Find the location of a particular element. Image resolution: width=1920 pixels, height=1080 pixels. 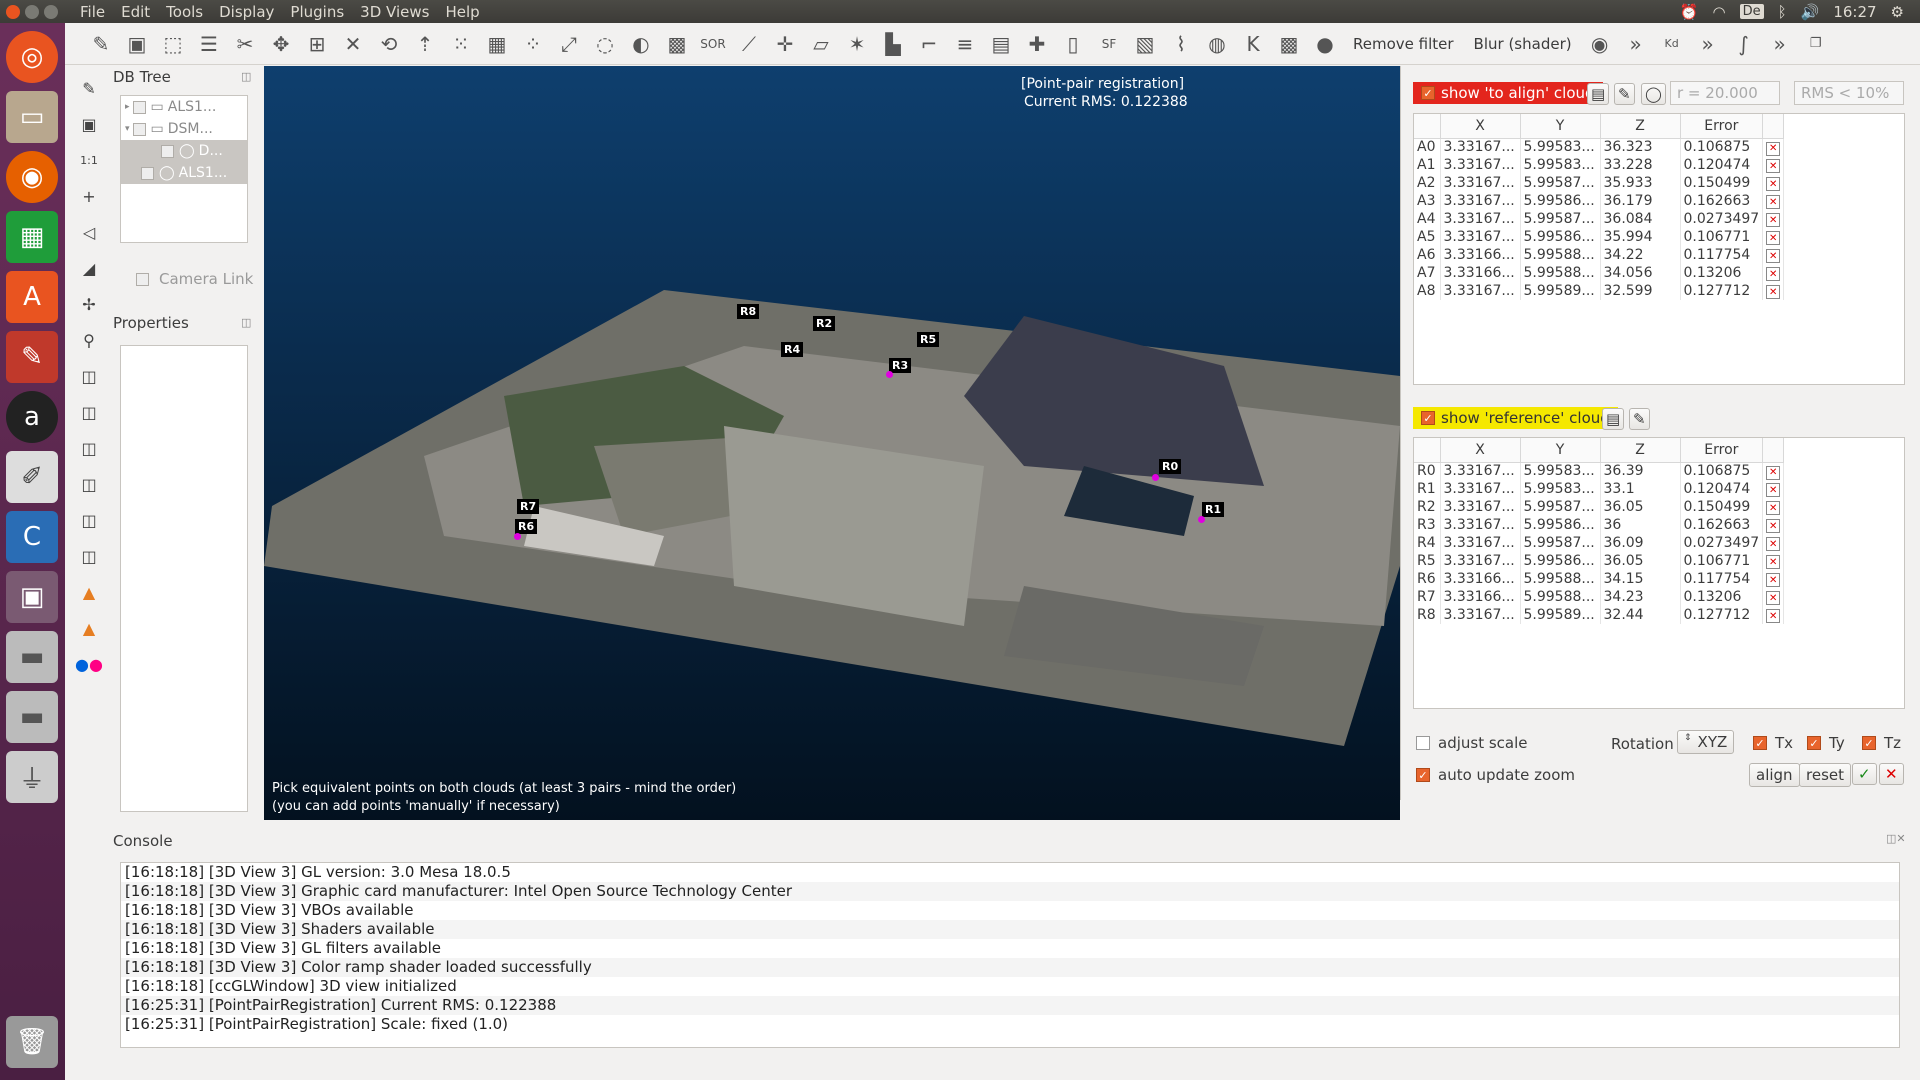

dock-float-icon: ◫ is located at coordinates (246, 322).